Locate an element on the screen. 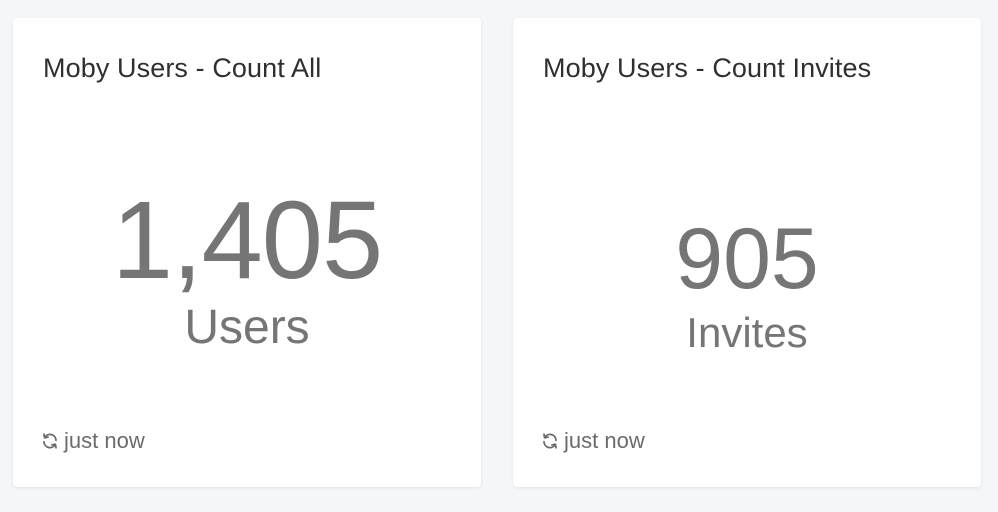 This screenshot has width=998, height=512. card-title: Moby Users - Count All is located at coordinates (182, 68).